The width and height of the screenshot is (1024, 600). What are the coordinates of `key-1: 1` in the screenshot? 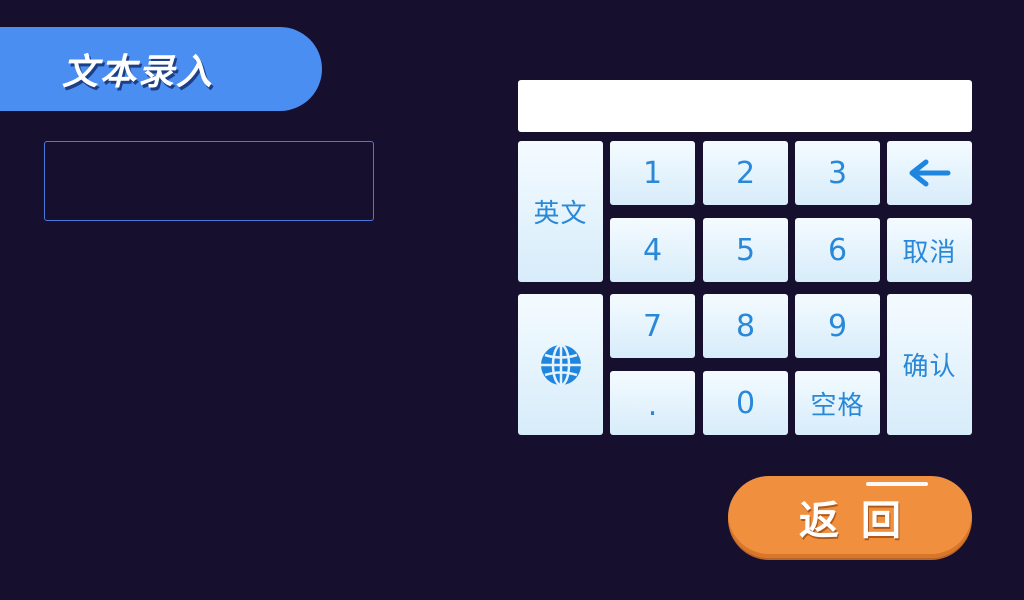 It's located at (652, 173).